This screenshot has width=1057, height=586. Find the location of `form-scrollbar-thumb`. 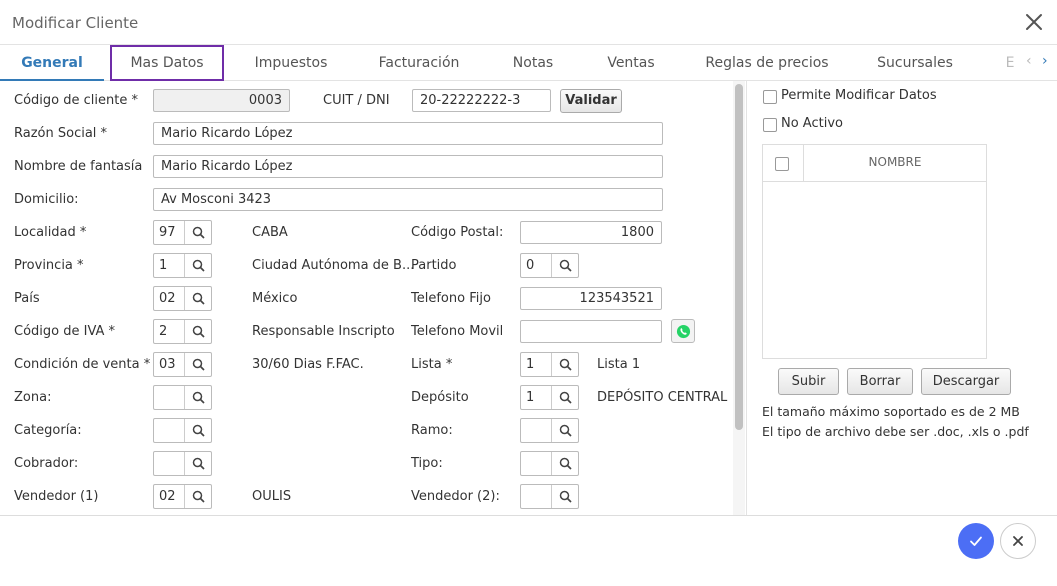

form-scrollbar-thumb is located at coordinates (739, 257).